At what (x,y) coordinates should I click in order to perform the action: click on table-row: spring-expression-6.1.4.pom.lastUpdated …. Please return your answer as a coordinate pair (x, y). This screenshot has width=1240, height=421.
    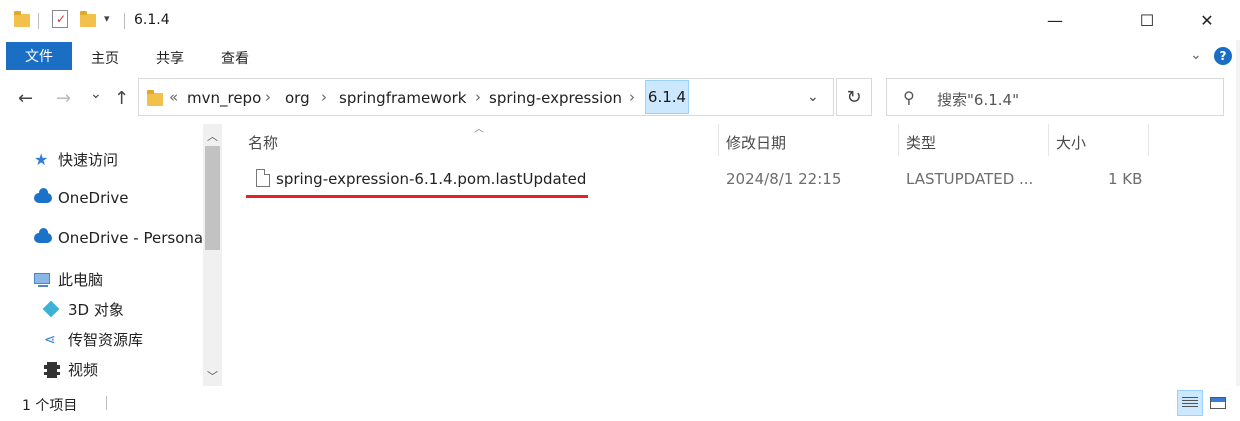
    Looking at the image, I should click on (698, 179).